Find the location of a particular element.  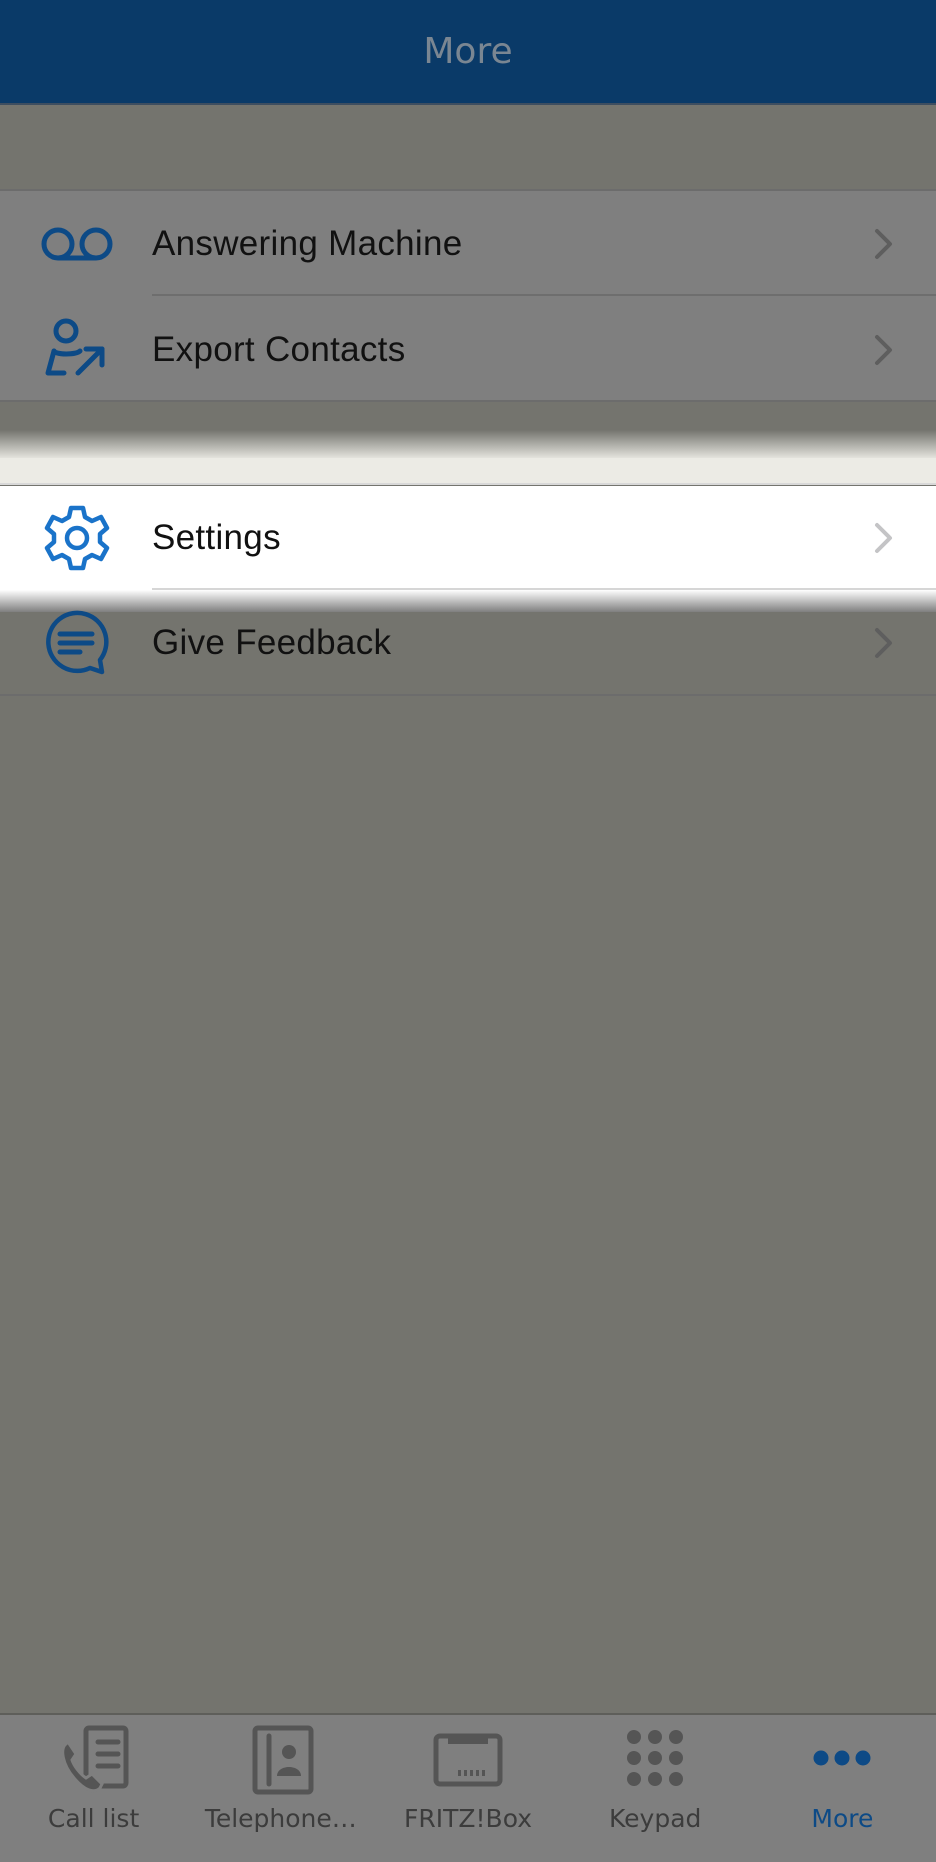

menu-item-give-feedback: Give Feedback is located at coordinates (468, 642).